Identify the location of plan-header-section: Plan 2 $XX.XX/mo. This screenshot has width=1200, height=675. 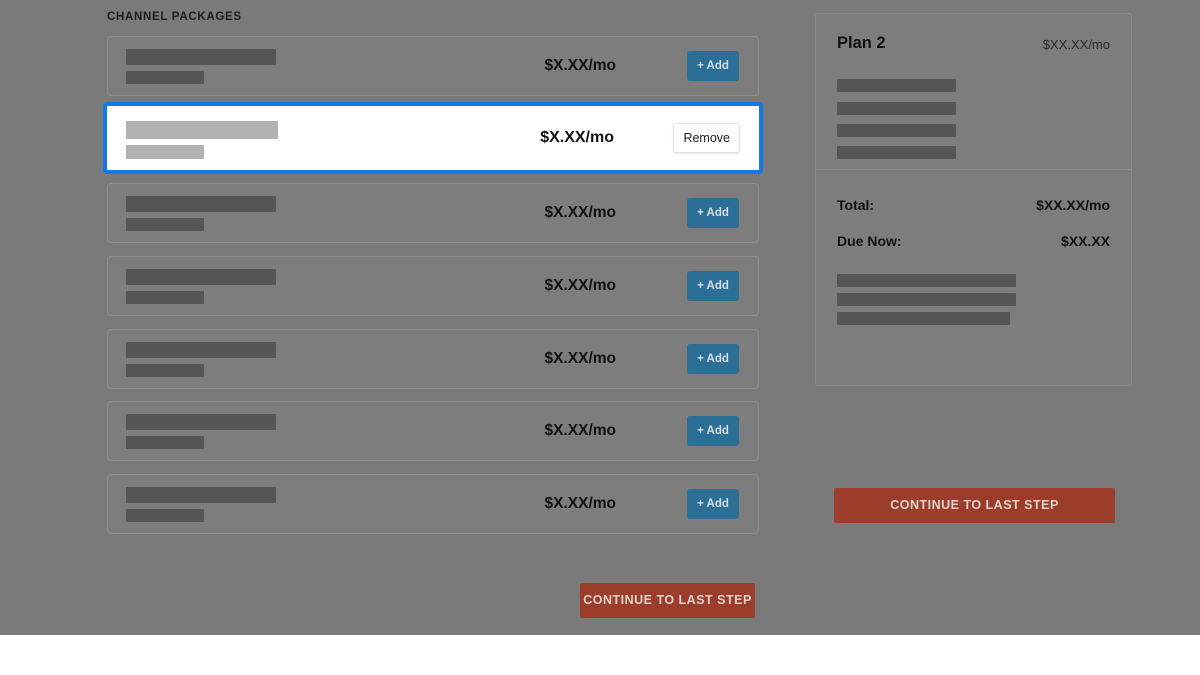
(973, 92).